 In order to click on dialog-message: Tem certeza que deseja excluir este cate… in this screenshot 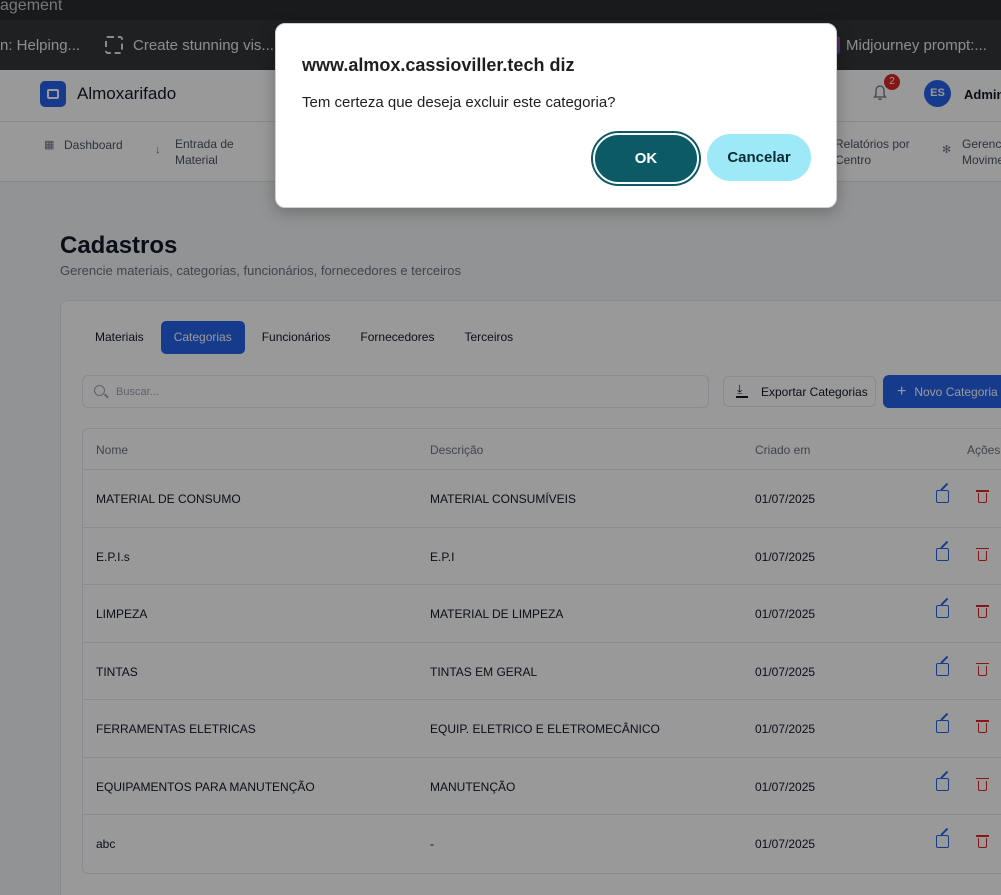, I will do `click(459, 102)`.